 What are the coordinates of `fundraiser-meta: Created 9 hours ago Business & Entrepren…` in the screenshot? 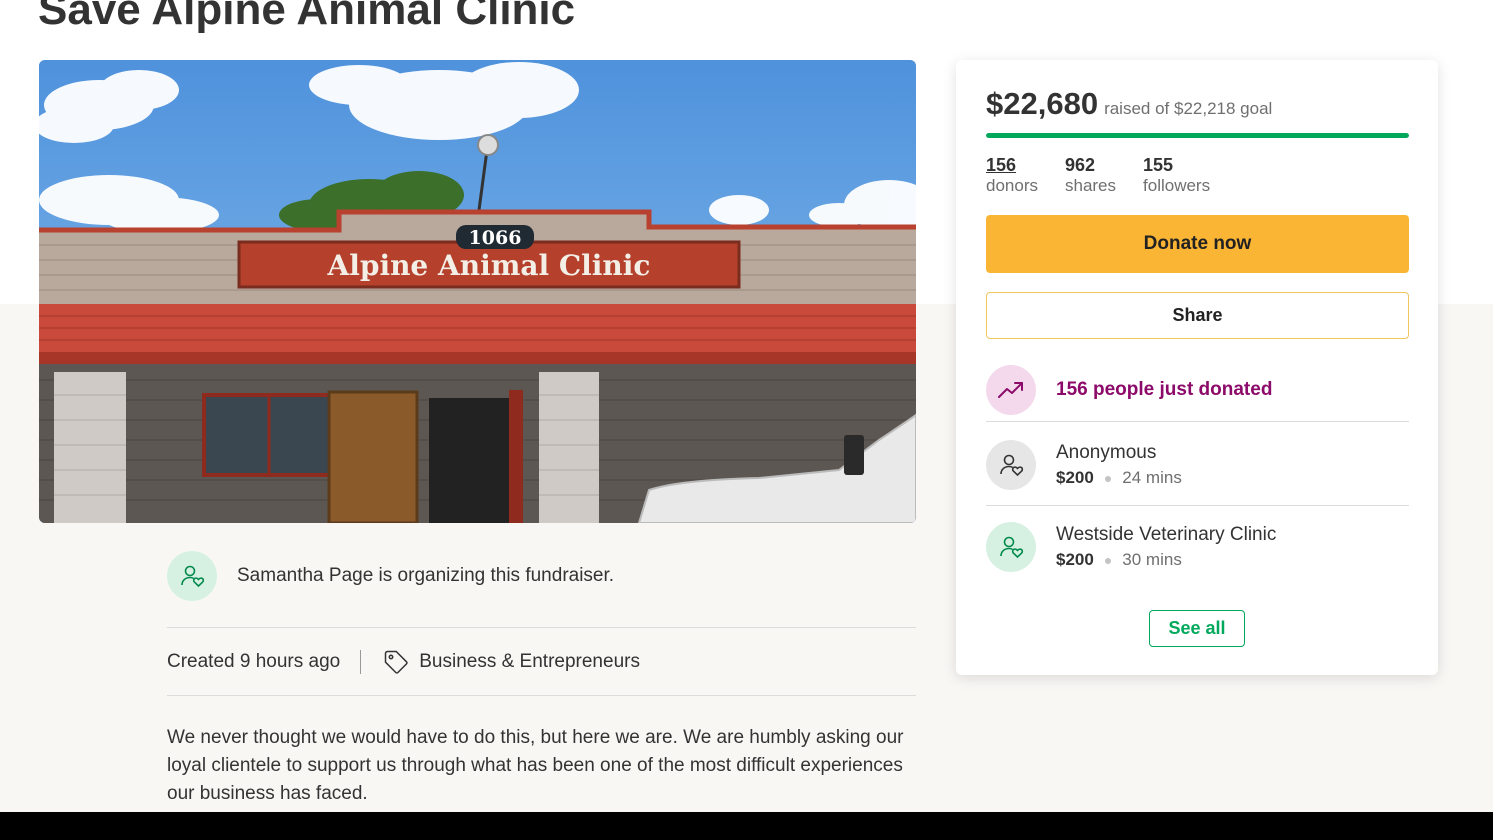 It's located at (403, 662).